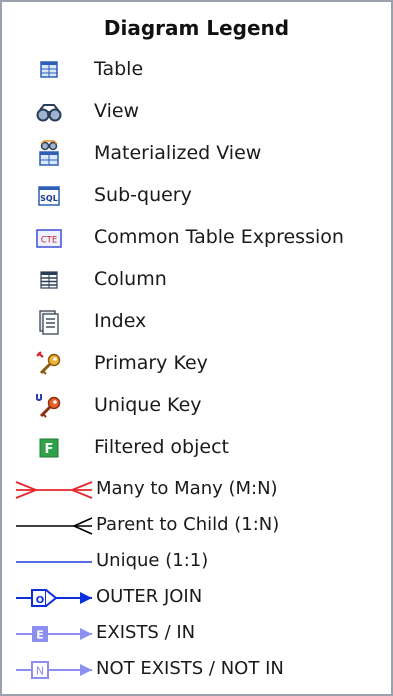 This screenshot has width=393, height=696. Describe the element at coordinates (54, 526) in the screenshot. I see `parent-to-child-line-icon` at that location.